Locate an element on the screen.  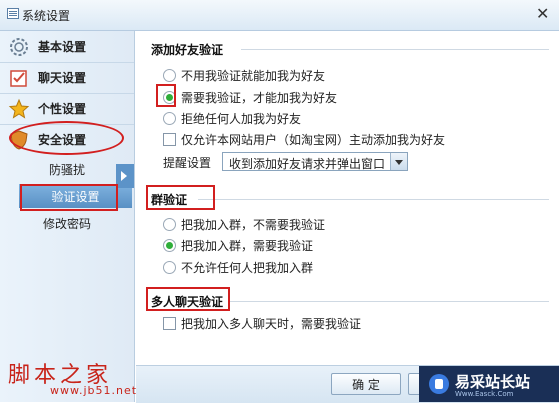
sidebar-subitem-label: 验证设置 is located at coordinates (75, 197).